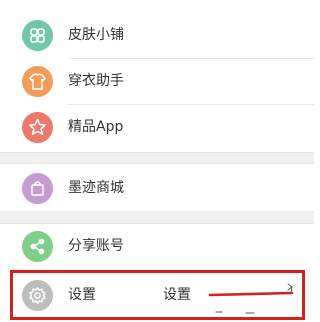 This screenshot has height=322, width=320. I want to click on menu-item-dressing-assistant: 穿衣助手, so click(157, 81).